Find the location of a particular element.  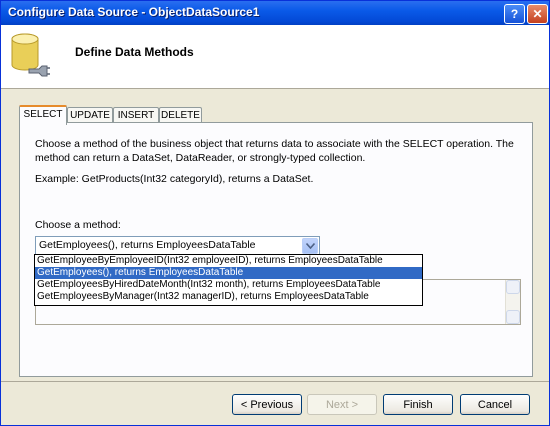

close-button: ✕ is located at coordinates (537, 14).